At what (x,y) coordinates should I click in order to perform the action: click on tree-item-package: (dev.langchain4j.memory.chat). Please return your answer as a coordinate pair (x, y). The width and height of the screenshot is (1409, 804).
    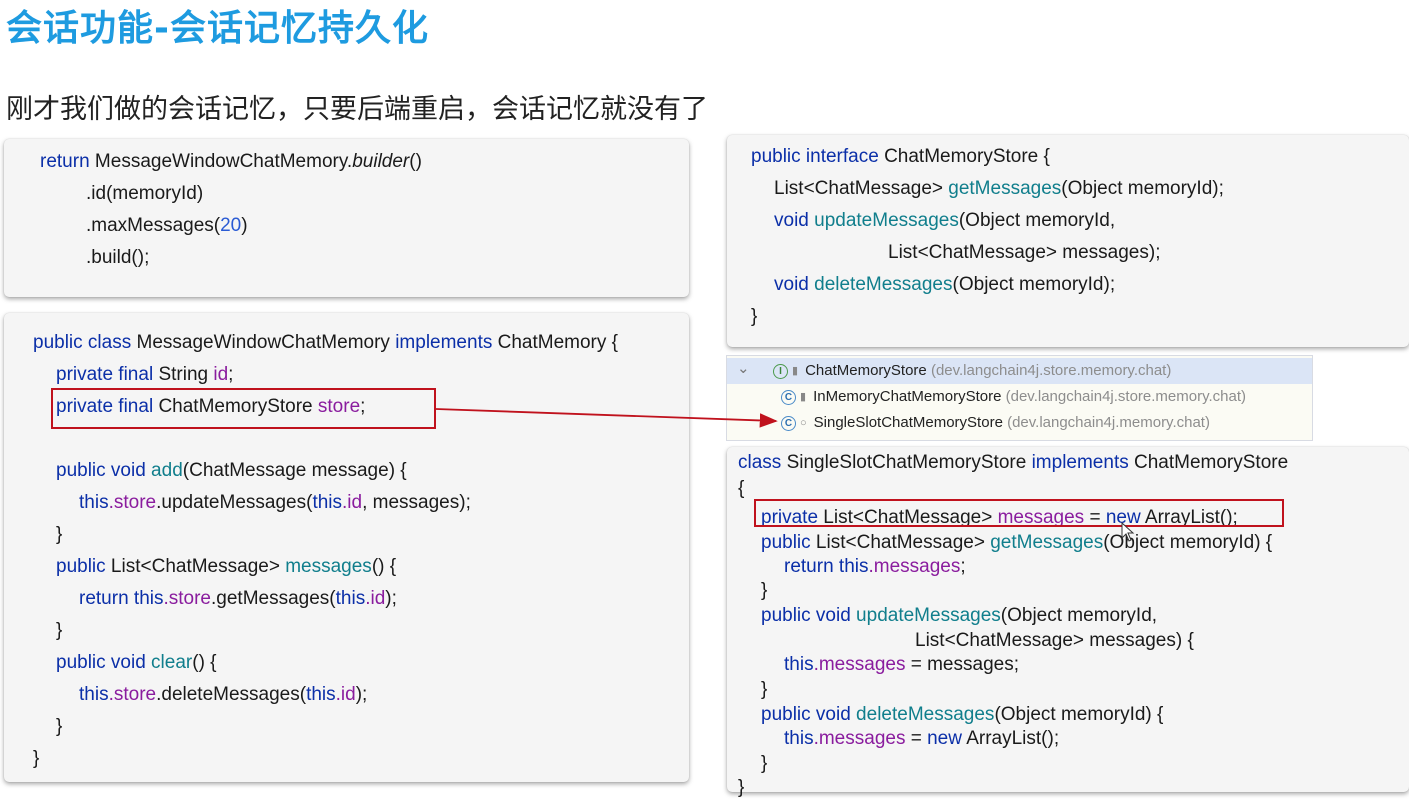
    Looking at the image, I should click on (1108, 422).